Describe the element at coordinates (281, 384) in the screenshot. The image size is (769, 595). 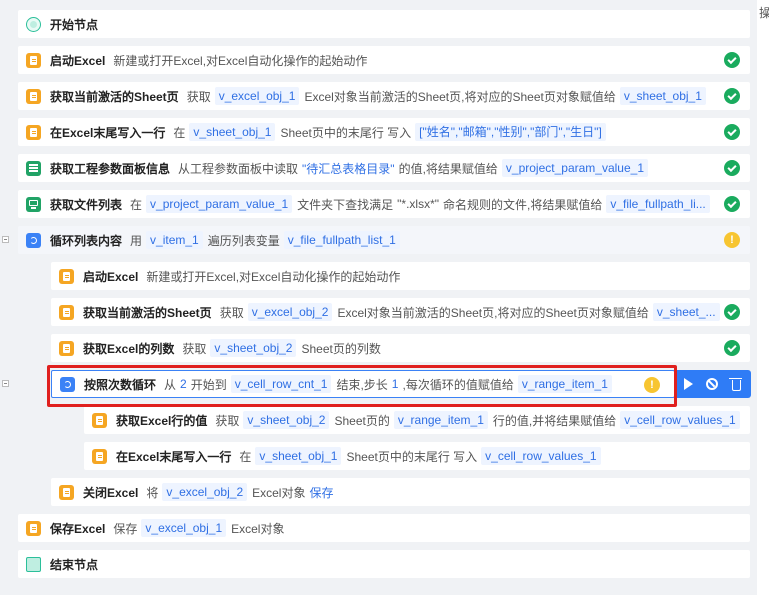
I see `variable-chip: v_cell_row_cnt_1` at that location.